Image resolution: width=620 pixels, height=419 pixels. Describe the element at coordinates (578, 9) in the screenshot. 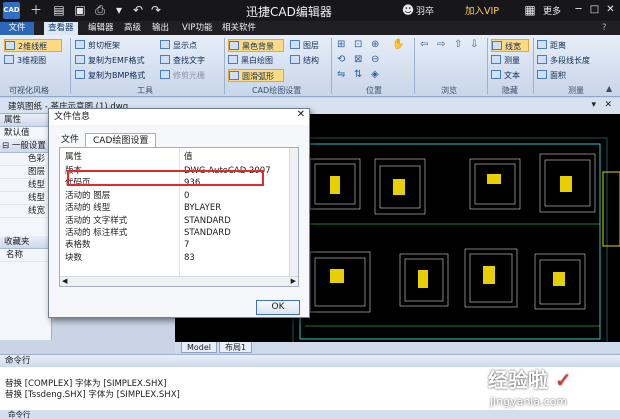

I see `minimize-icon: ─` at that location.